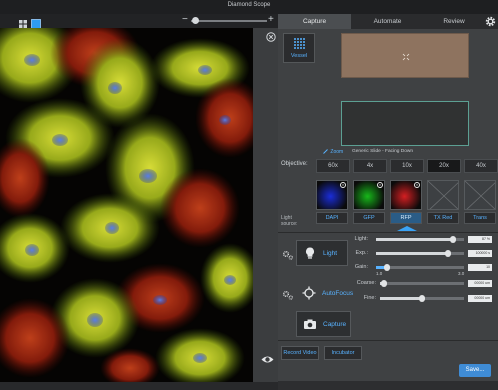 The image size is (498, 390). Describe the element at coordinates (448, 253) in the screenshot. I see `exposure-thumb` at that location.